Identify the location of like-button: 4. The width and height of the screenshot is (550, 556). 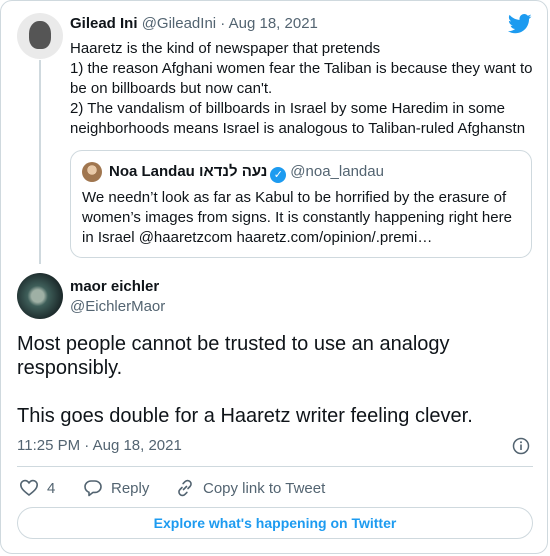
(37, 488).